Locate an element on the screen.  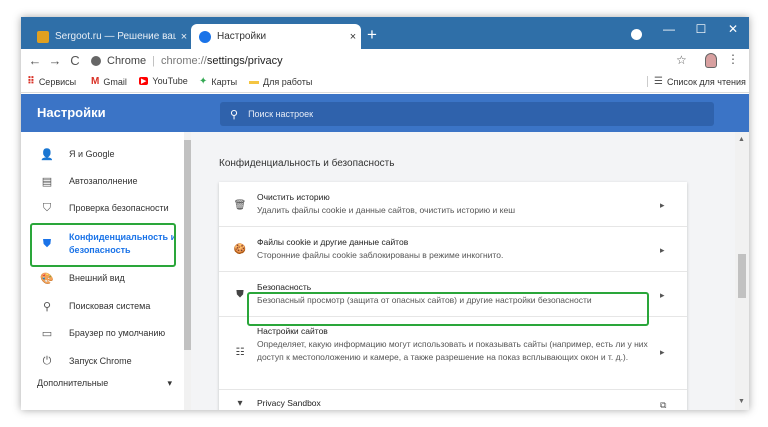
tab-sergoot: Sergoot.ru — Решение ваших п × is located at coordinates (110, 36).